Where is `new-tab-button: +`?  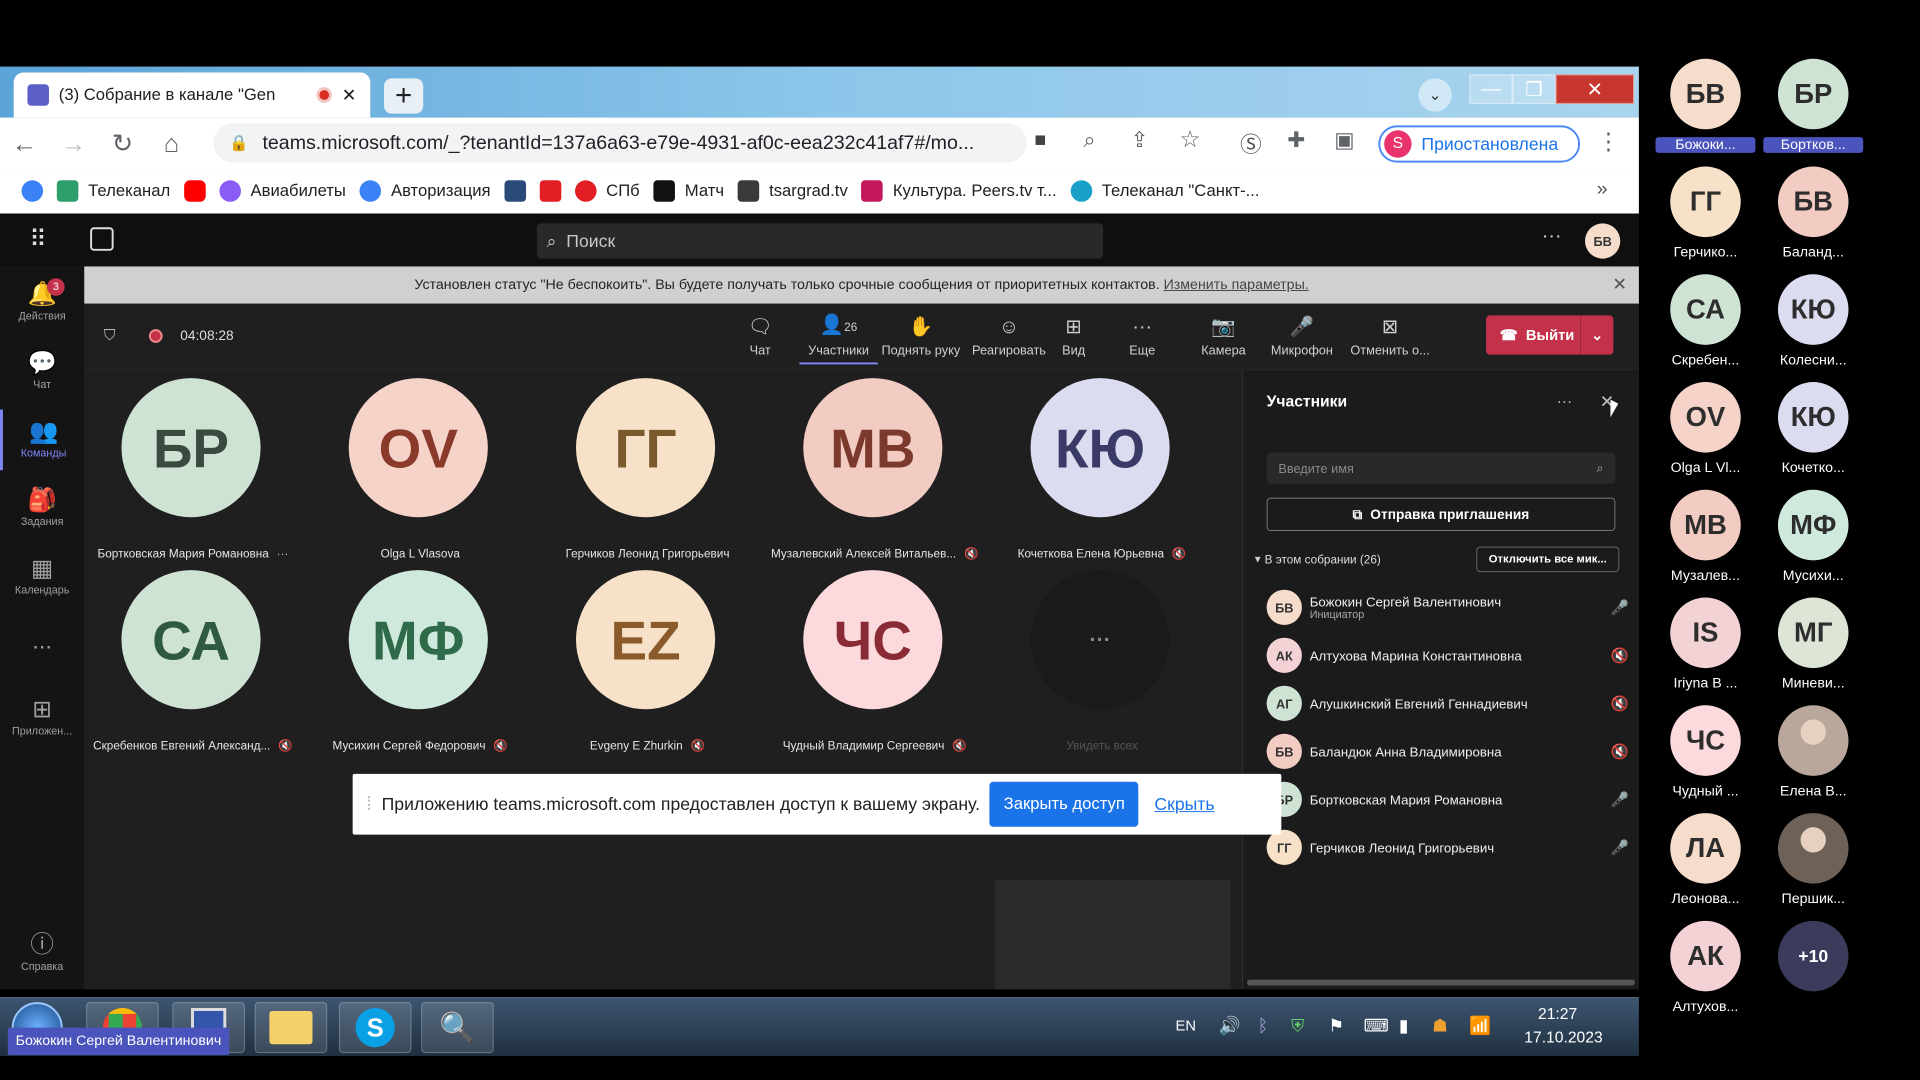
new-tab-button: + is located at coordinates (404, 96).